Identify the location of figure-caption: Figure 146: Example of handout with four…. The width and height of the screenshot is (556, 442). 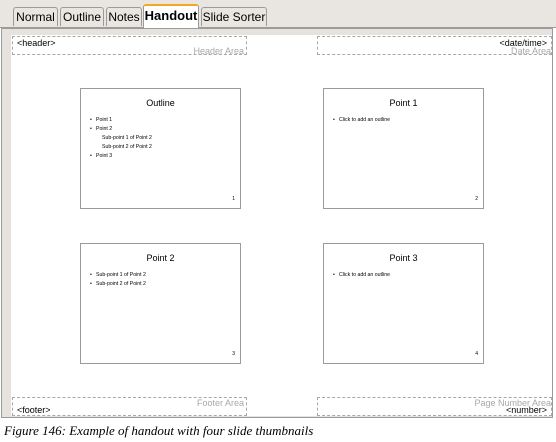
(159, 430).